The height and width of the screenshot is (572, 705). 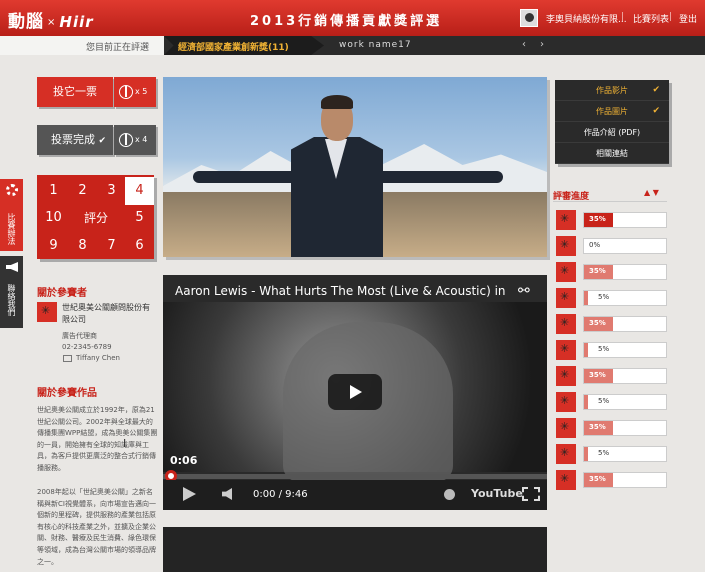 What do you see at coordinates (531, 494) in the screenshot?
I see `fullscreen-icon` at bounding box center [531, 494].